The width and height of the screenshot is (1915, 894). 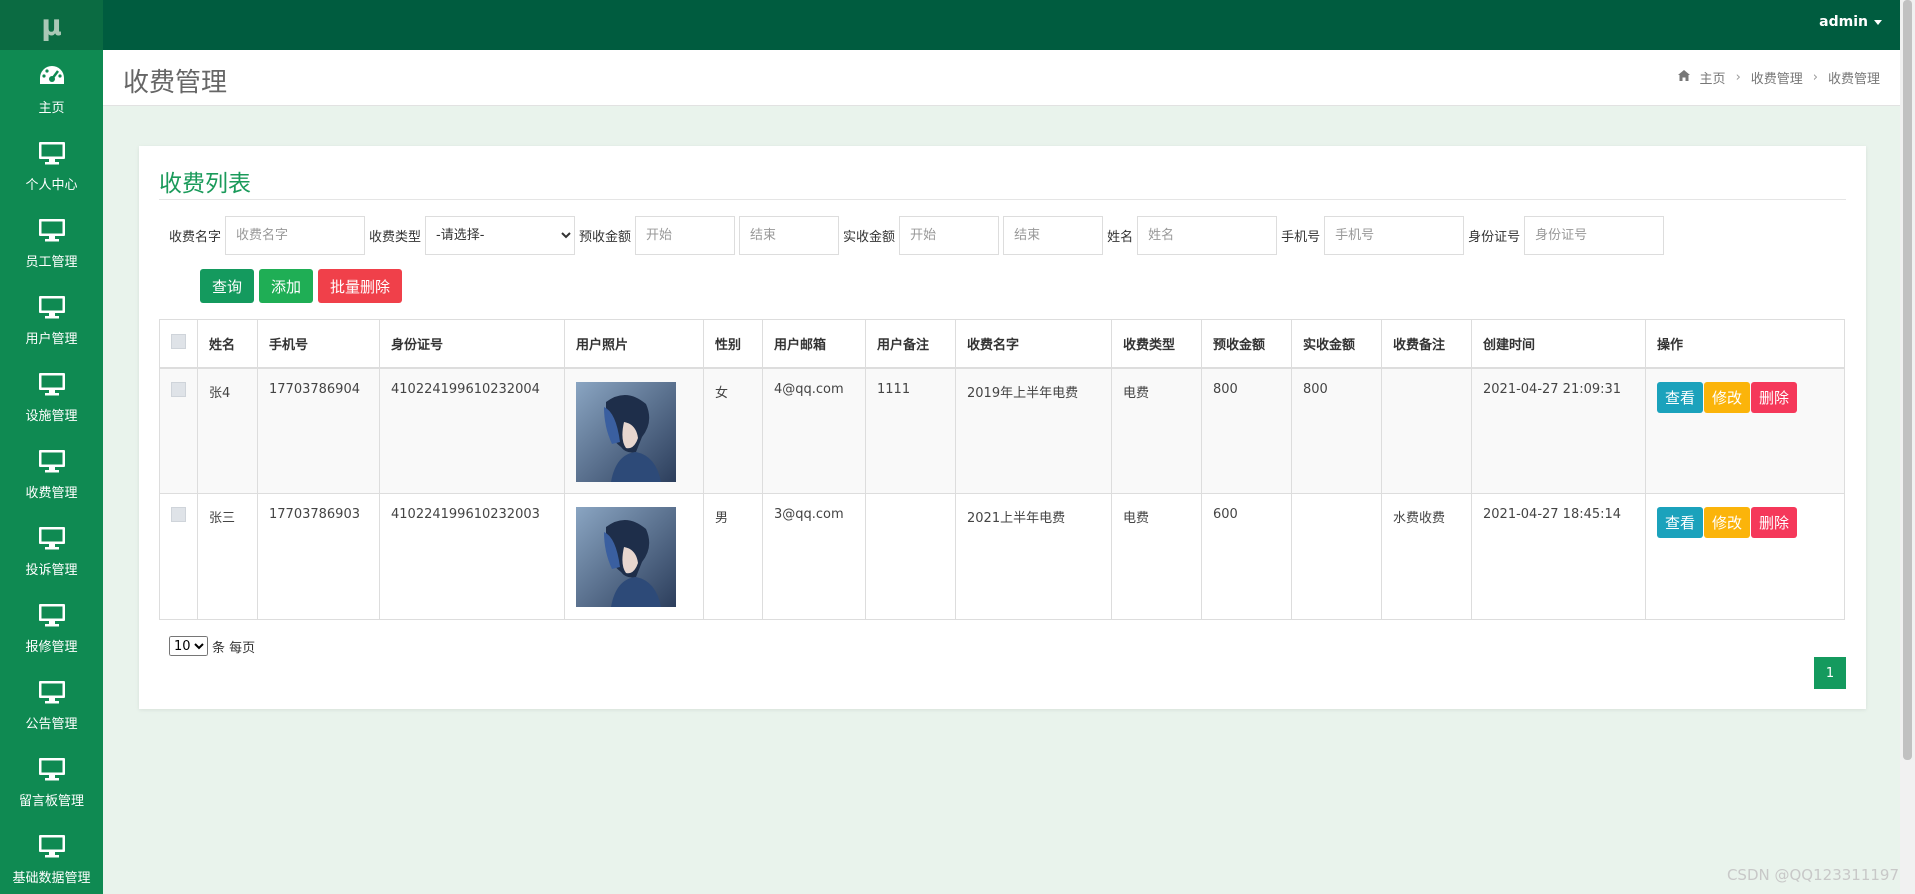 What do you see at coordinates (733, 556) in the screenshot?
I see `cell-gender: 男` at bounding box center [733, 556].